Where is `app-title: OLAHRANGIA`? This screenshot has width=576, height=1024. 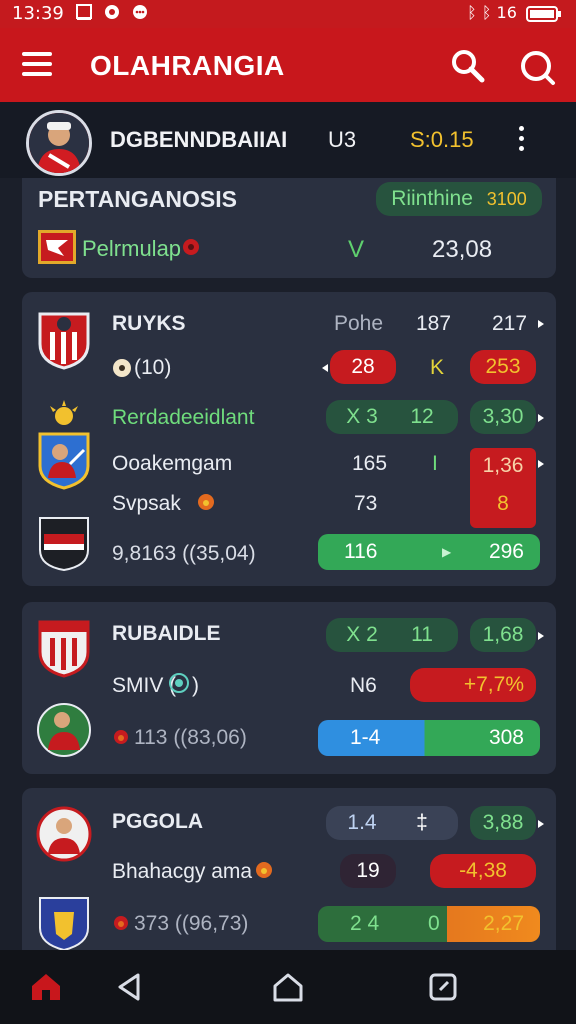 app-title: OLAHRANGIA is located at coordinates (187, 65).